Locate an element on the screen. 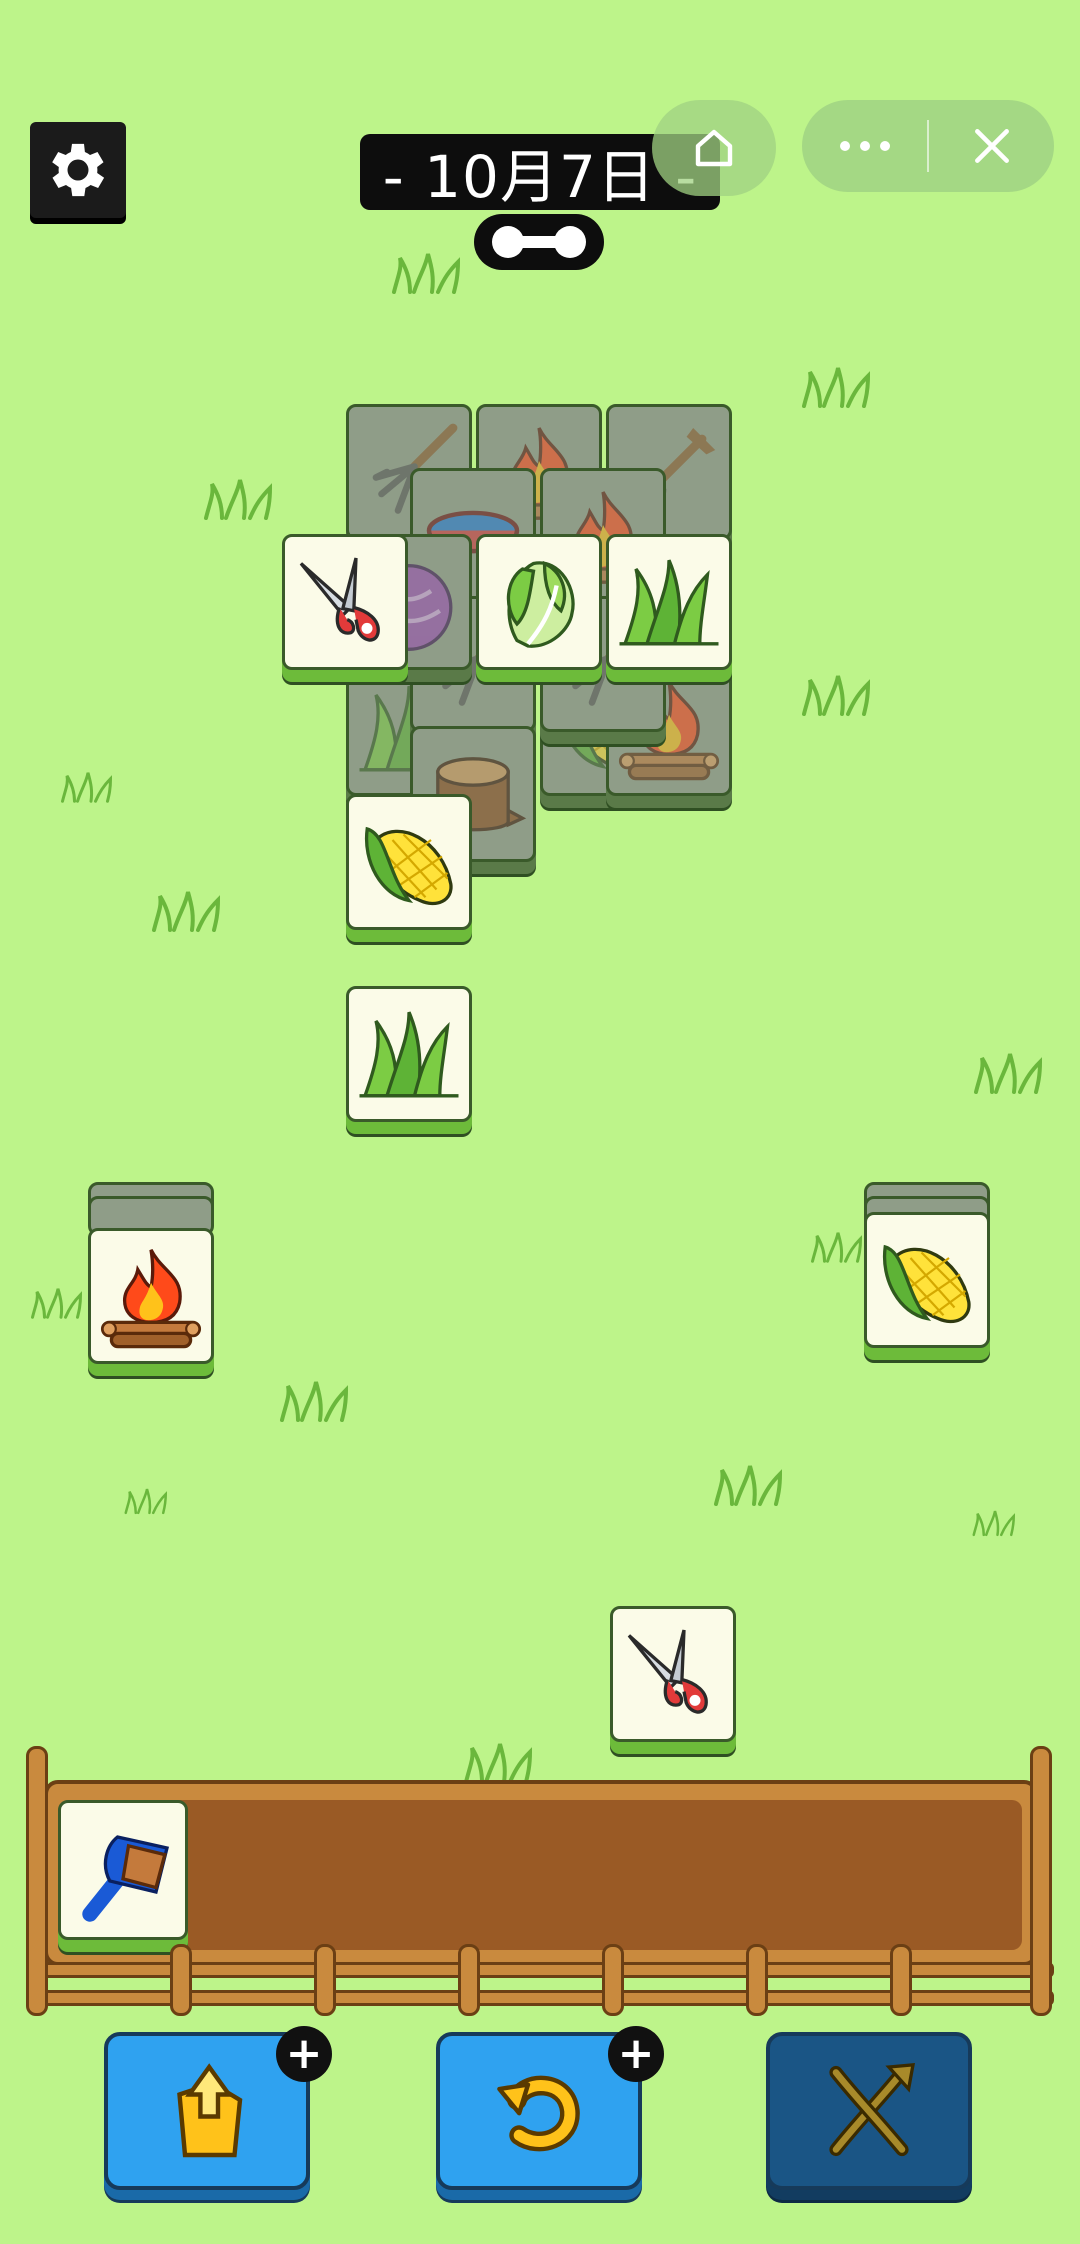  home-button is located at coordinates (714, 148).